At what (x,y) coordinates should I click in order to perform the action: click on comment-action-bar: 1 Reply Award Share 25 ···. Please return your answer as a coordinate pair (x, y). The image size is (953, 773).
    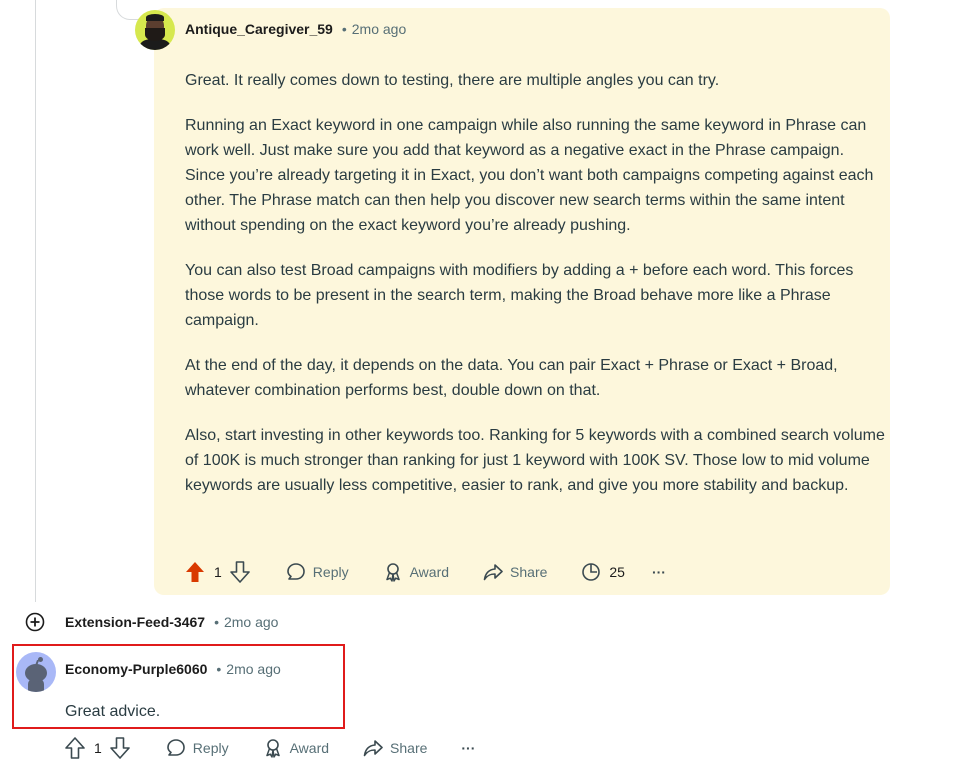
    Looking at the image, I should click on (425, 572).